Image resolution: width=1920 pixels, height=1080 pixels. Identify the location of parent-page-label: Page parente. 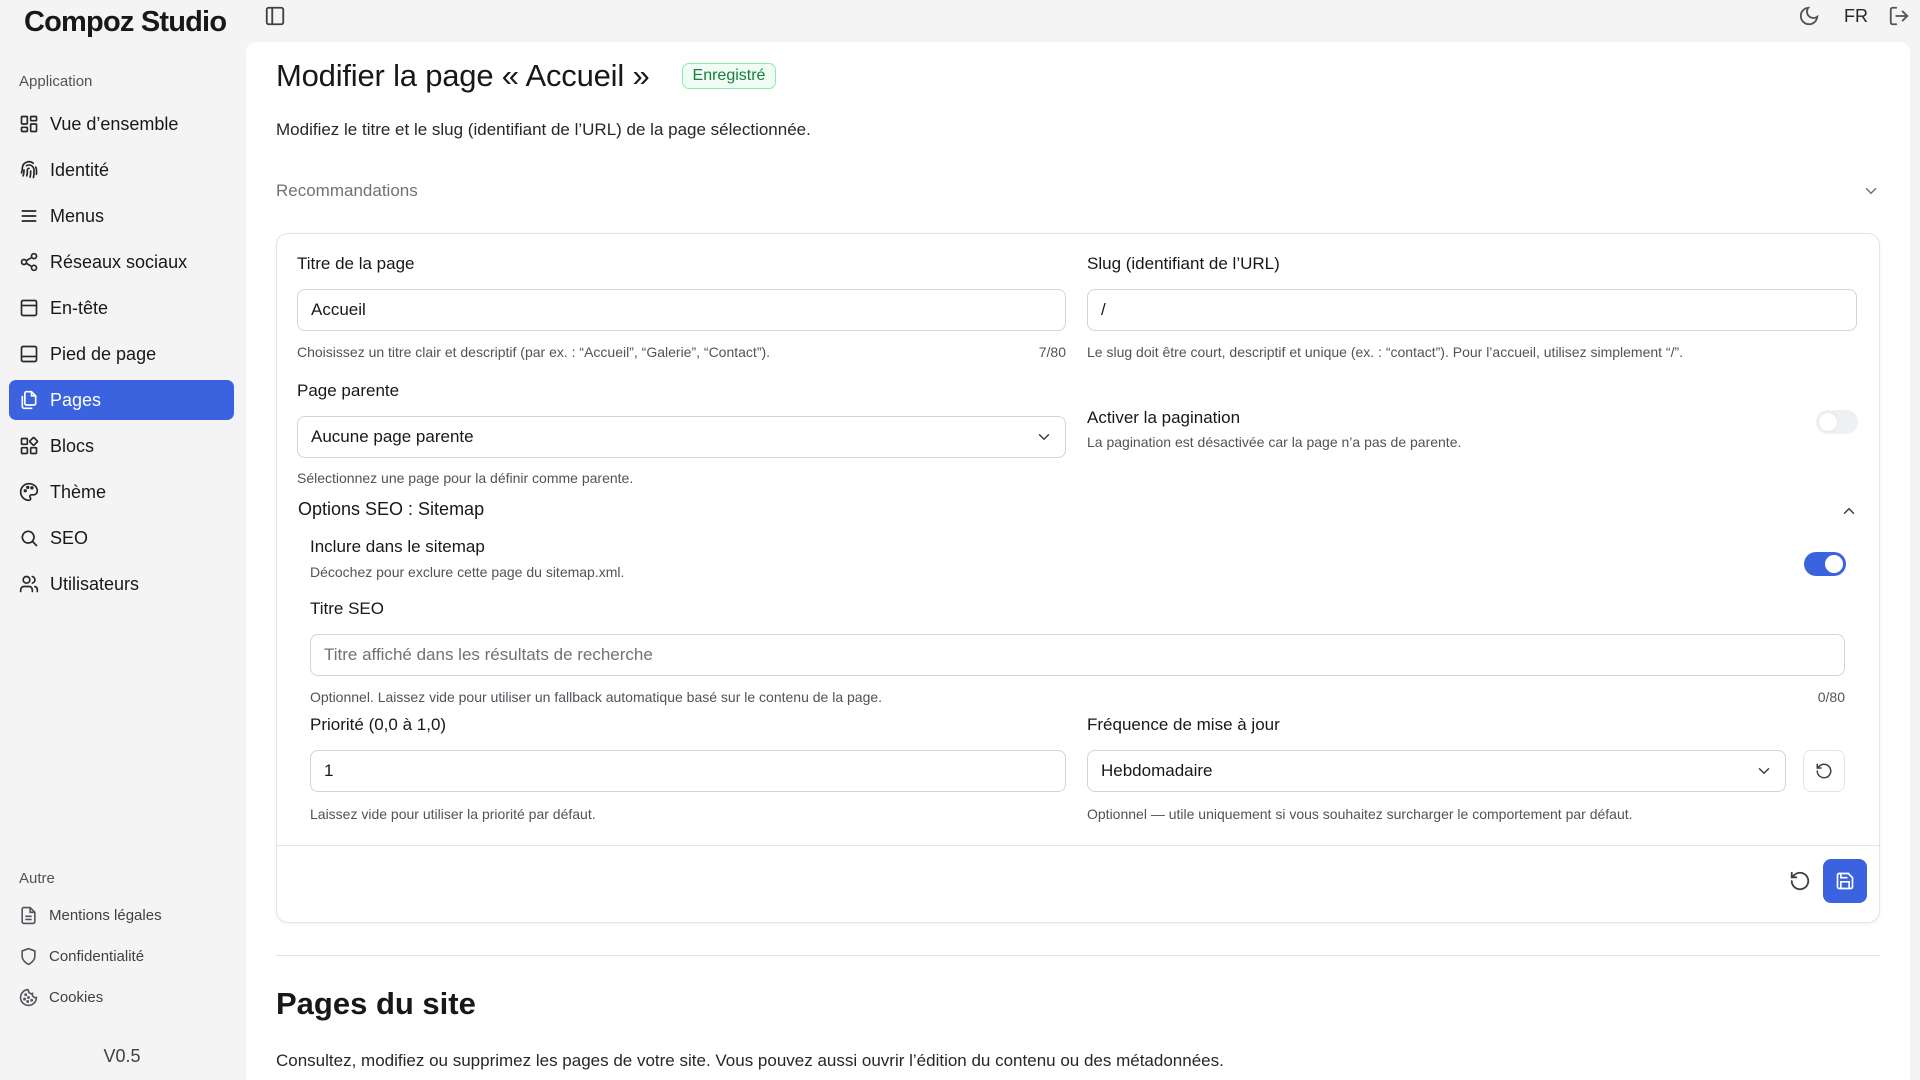
(348, 390).